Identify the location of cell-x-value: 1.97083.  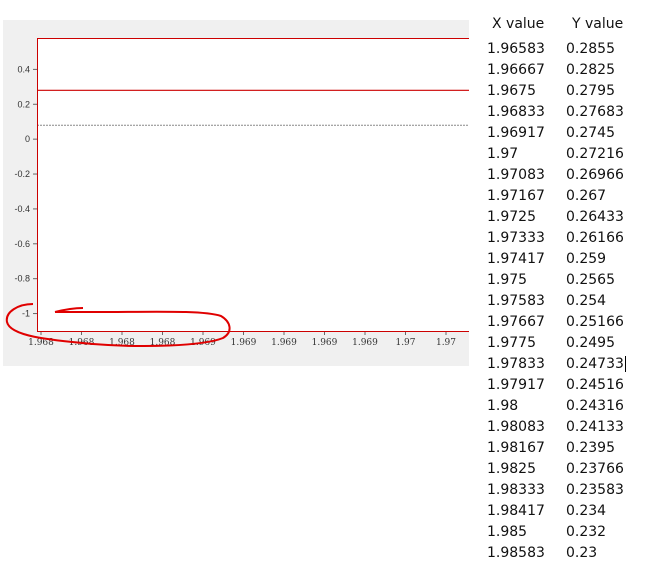
(526, 175).